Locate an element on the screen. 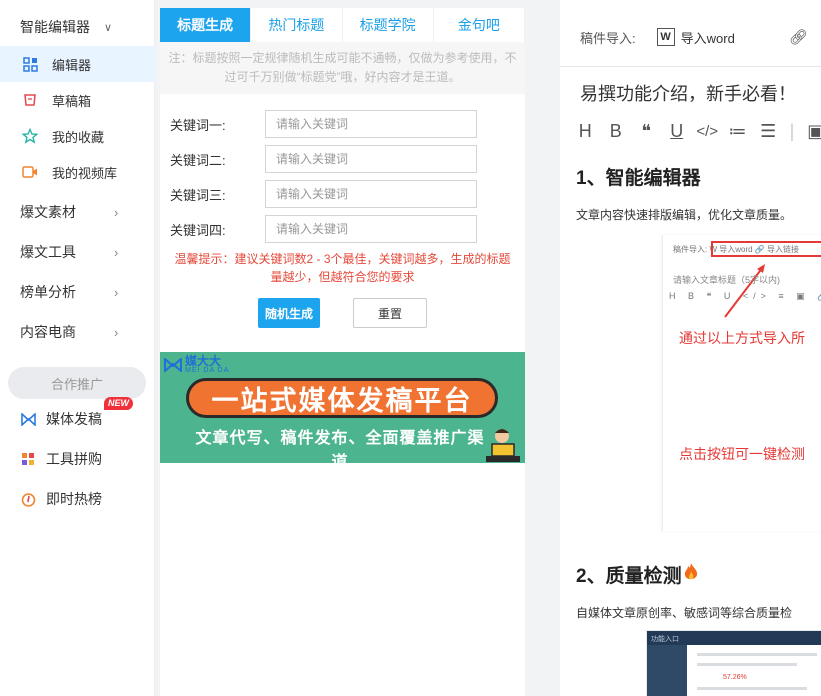 The image size is (821, 696). grid-icon is located at coordinates (30, 64).